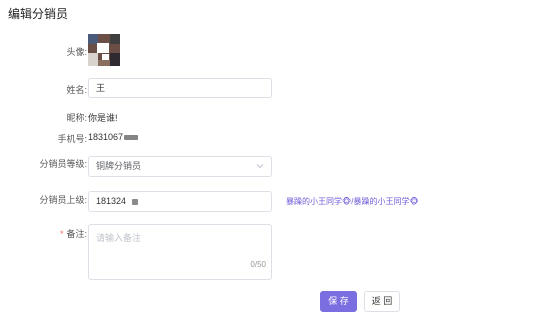  I want to click on remark-label-text: 备注:, so click(76, 234).